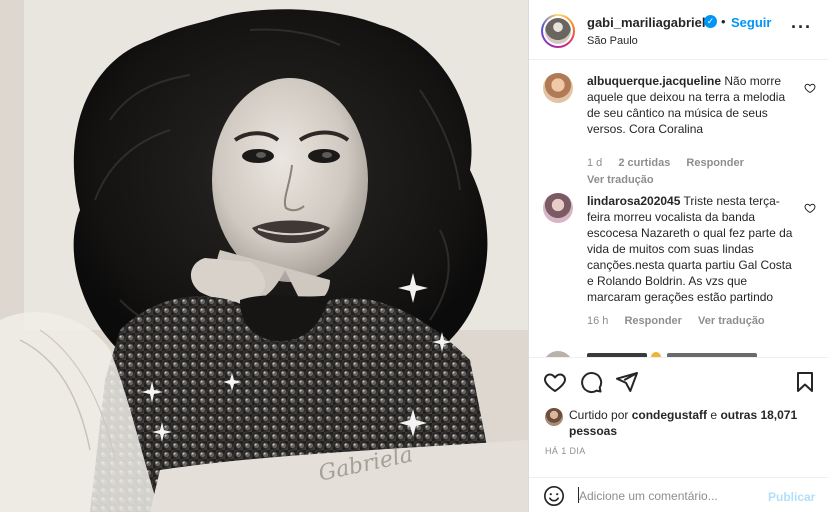 This screenshot has width=828, height=512. What do you see at coordinates (565, 451) in the screenshot?
I see `post-time-ago: HÁ 1 DIA` at bounding box center [565, 451].